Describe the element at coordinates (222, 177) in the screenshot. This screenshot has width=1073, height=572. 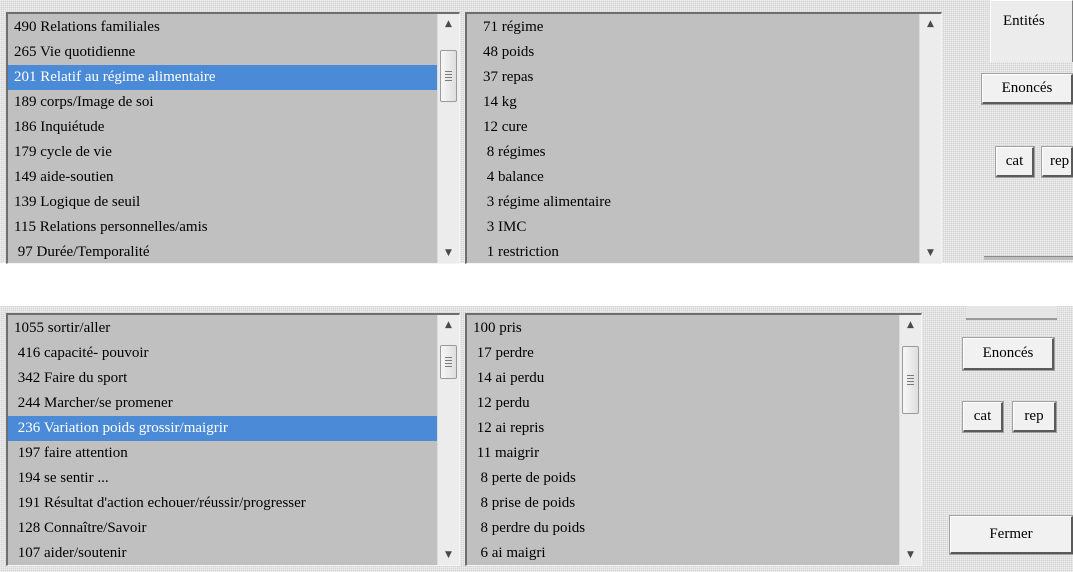
I see `list-item: 149 aide-soutien` at that location.